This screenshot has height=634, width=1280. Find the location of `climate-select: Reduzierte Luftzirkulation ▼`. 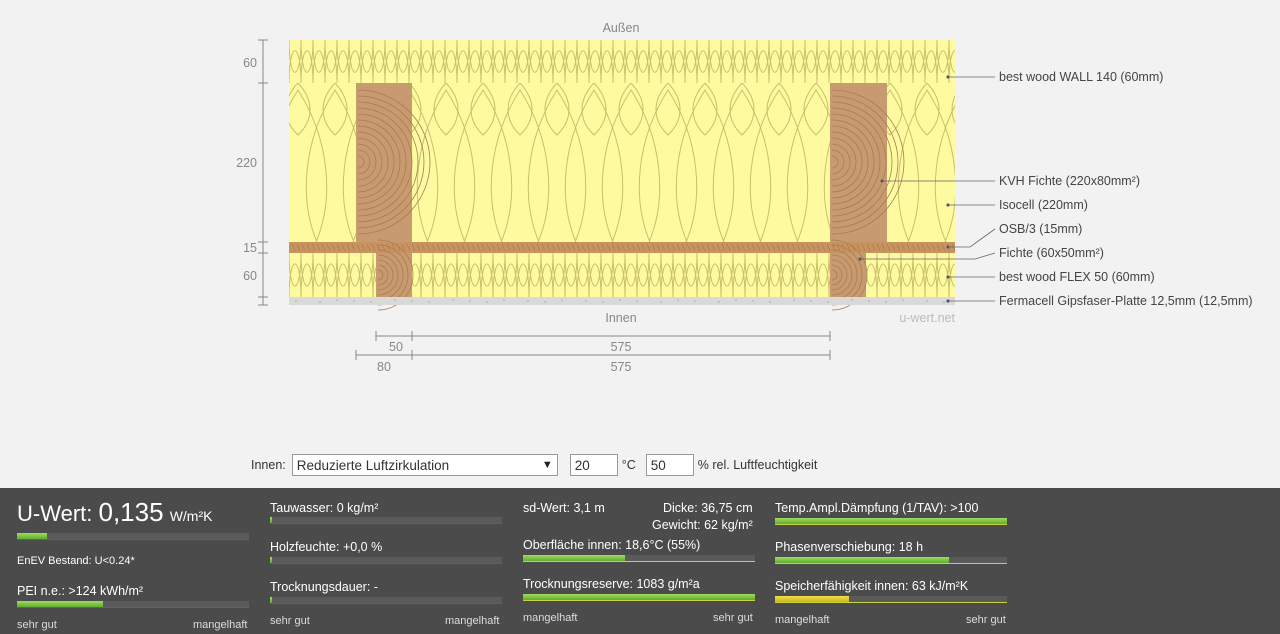

climate-select: Reduzierte Luftzirkulation ▼ is located at coordinates (424, 465).